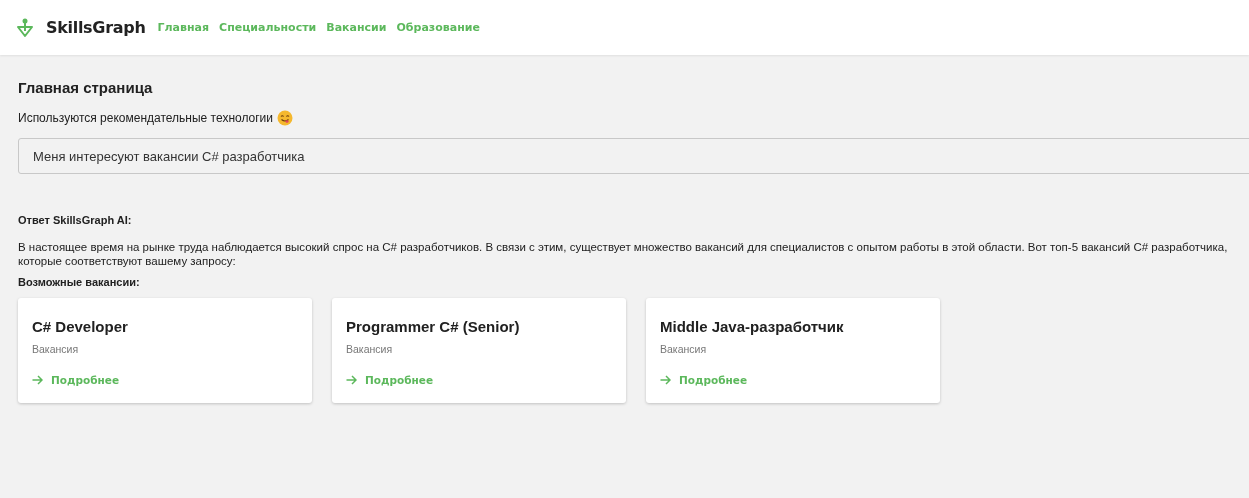 The height and width of the screenshot is (498, 1249). I want to click on subtitle: Используются рекомендательные технологии, so click(145, 118).